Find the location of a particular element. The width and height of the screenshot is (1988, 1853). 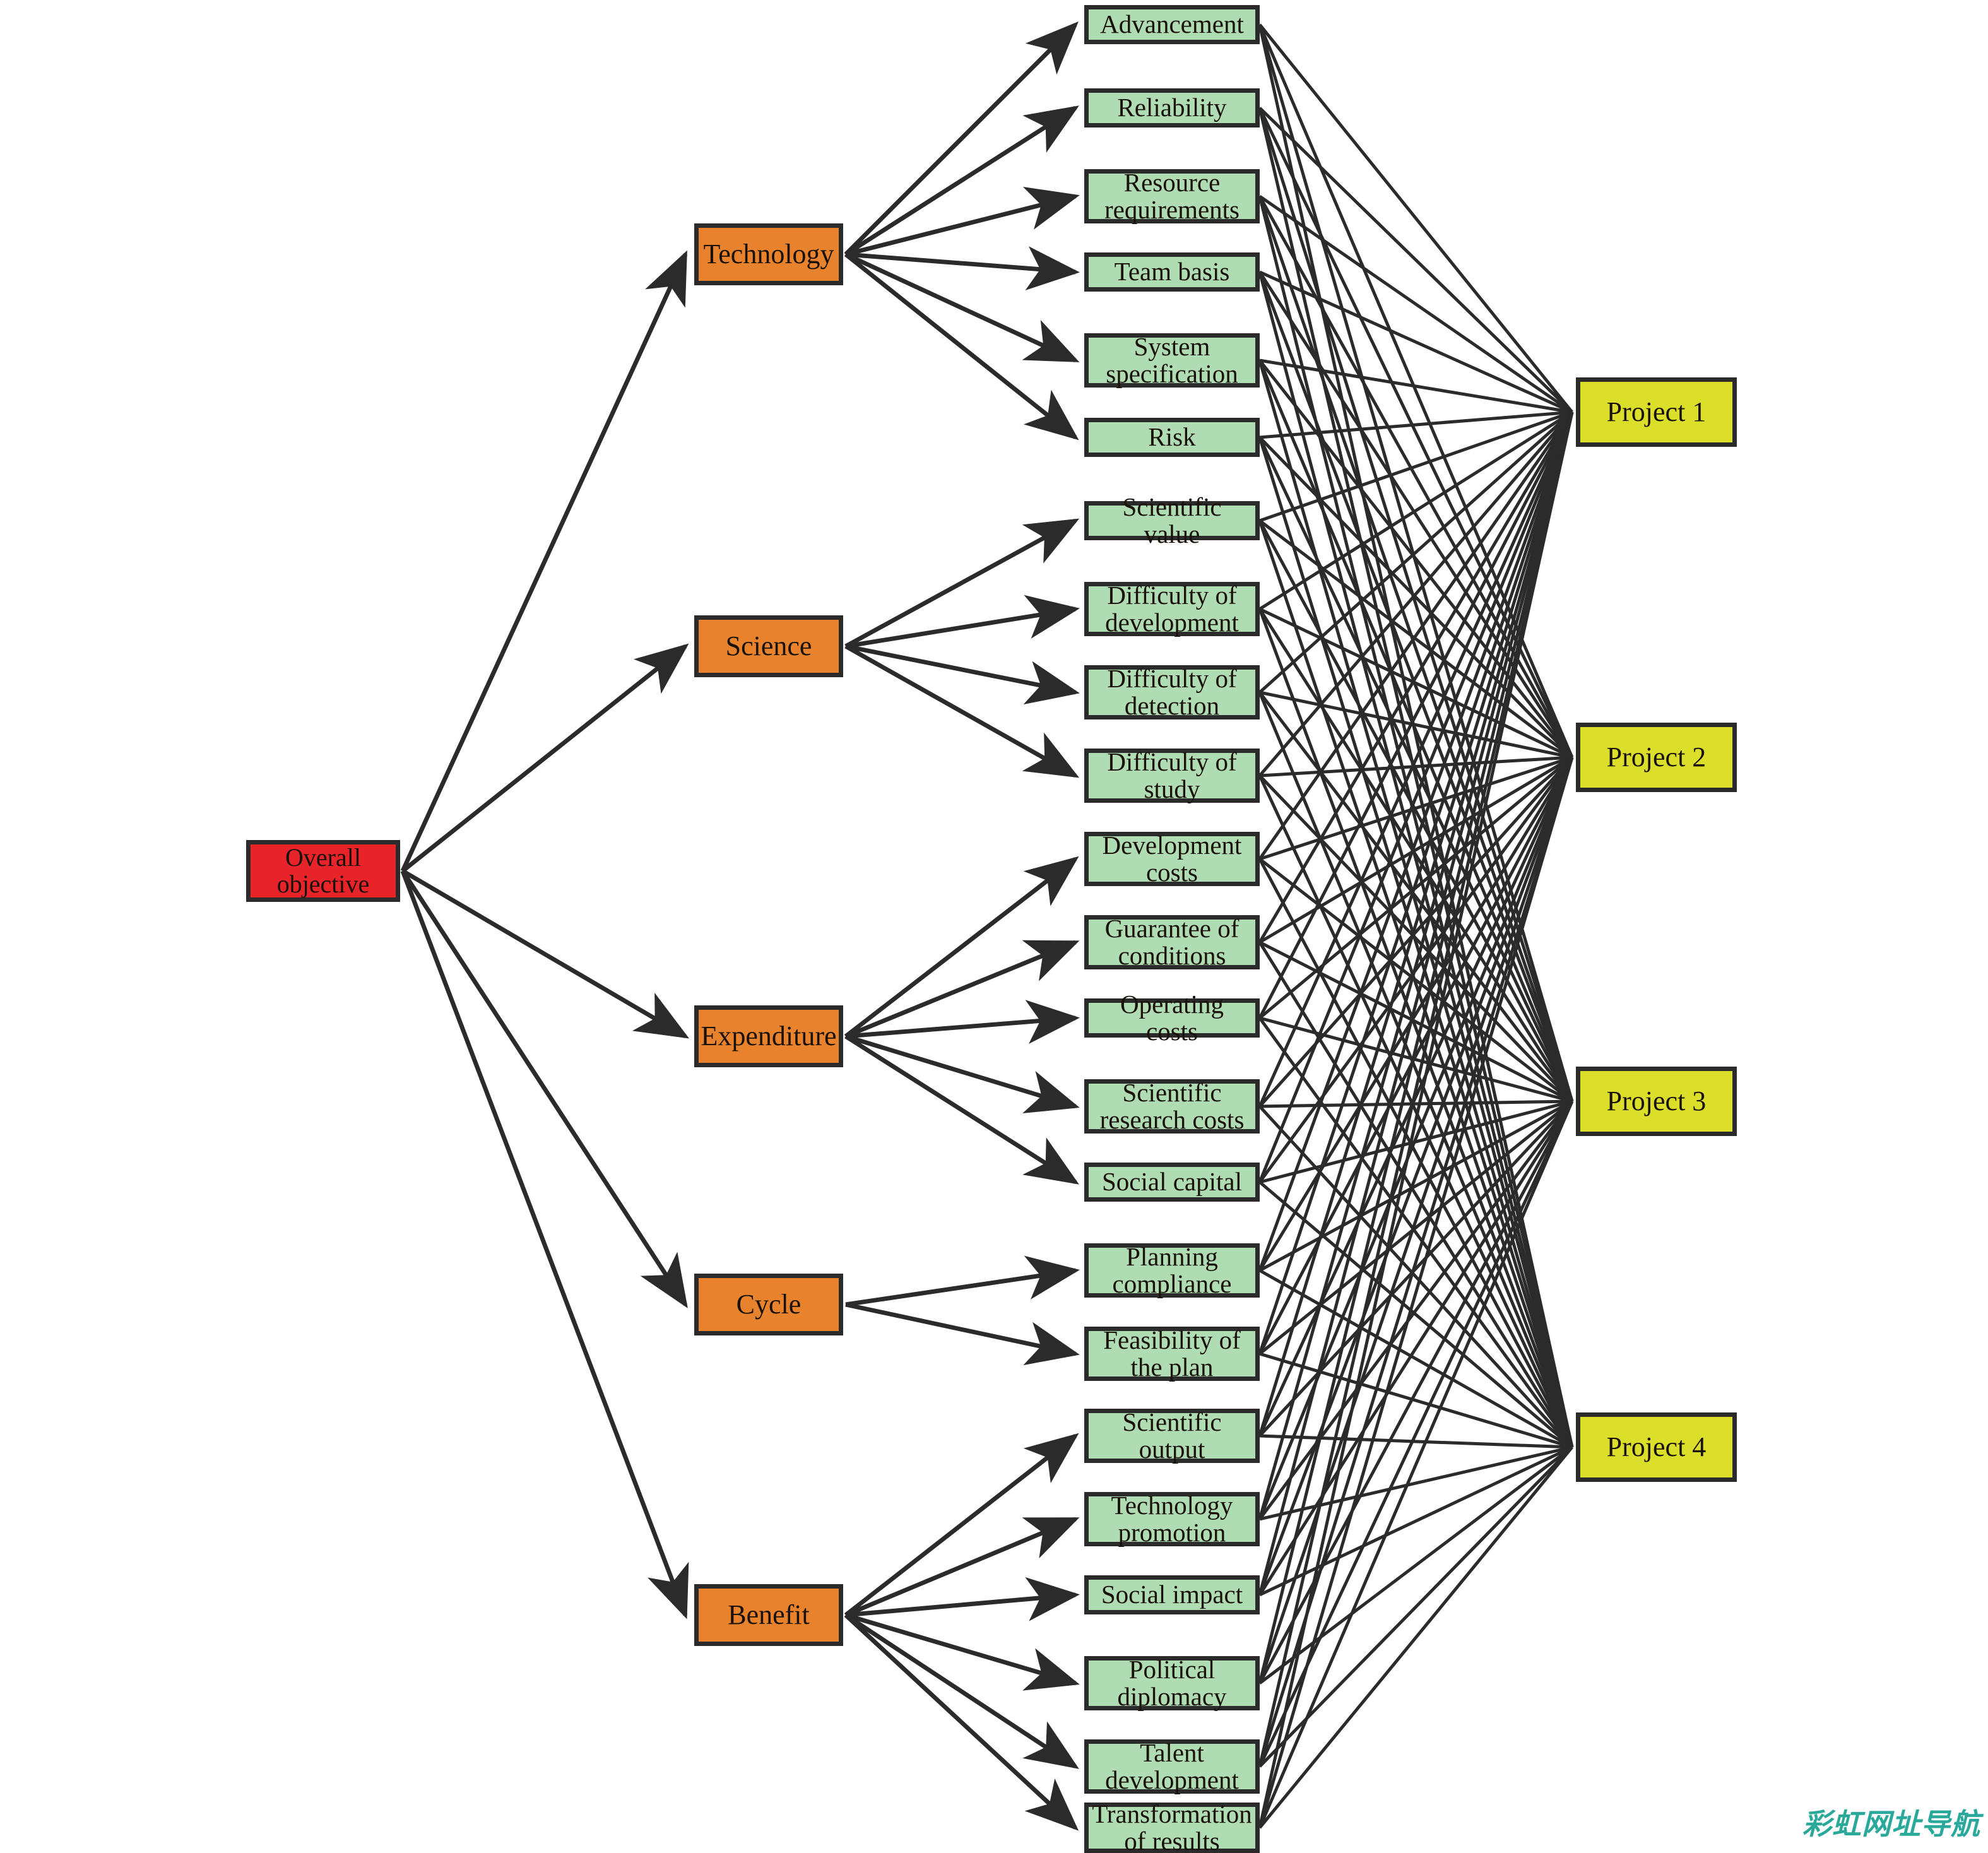

edge-technology-to-system-specification is located at coordinates (962, 307).